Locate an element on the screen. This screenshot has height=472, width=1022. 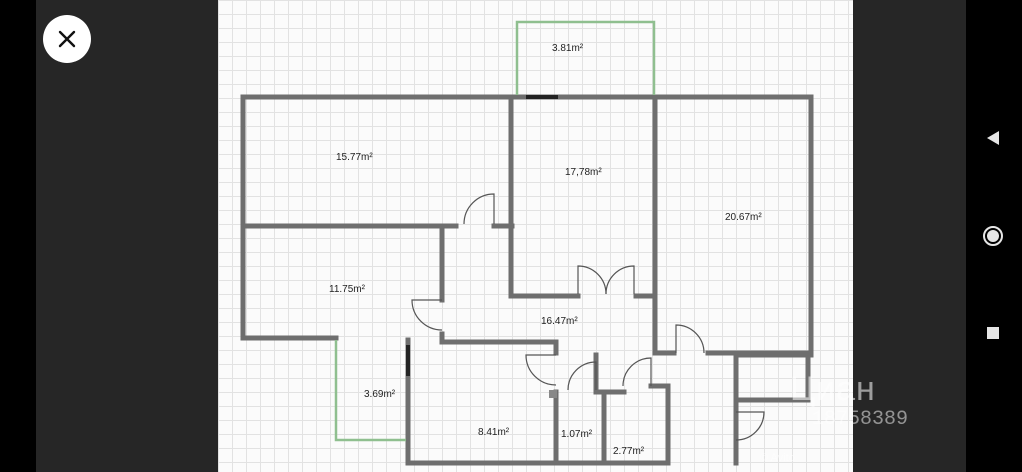
close-icon is located at coordinates (67, 39).